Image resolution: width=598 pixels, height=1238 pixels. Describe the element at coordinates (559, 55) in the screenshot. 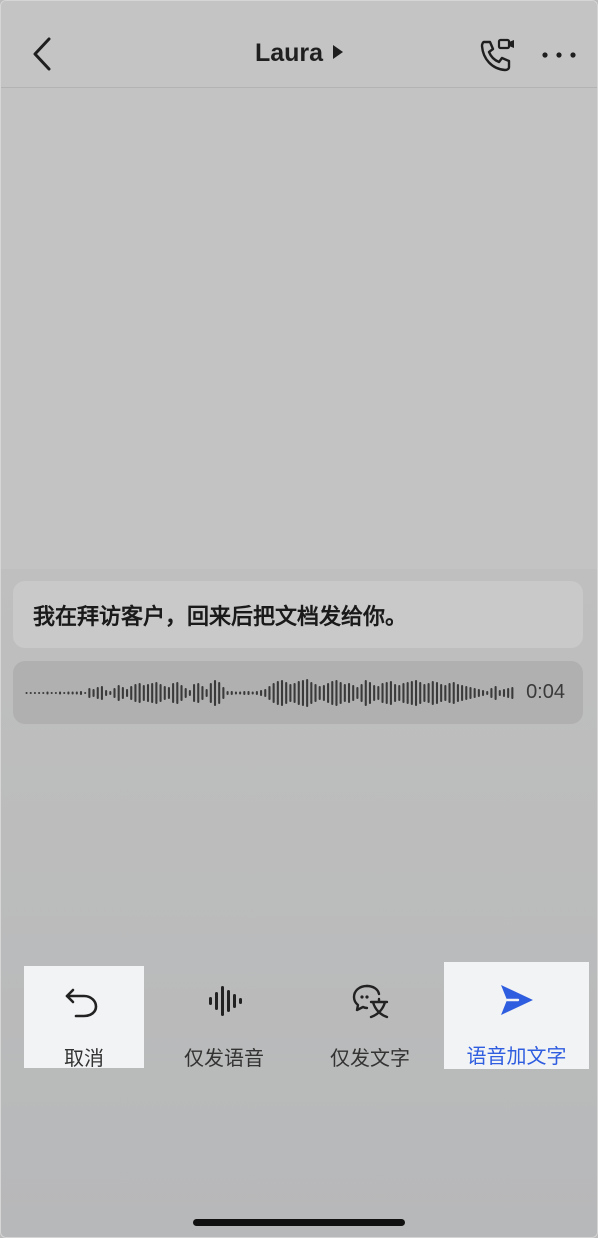

I see `more-dots-icon` at that location.